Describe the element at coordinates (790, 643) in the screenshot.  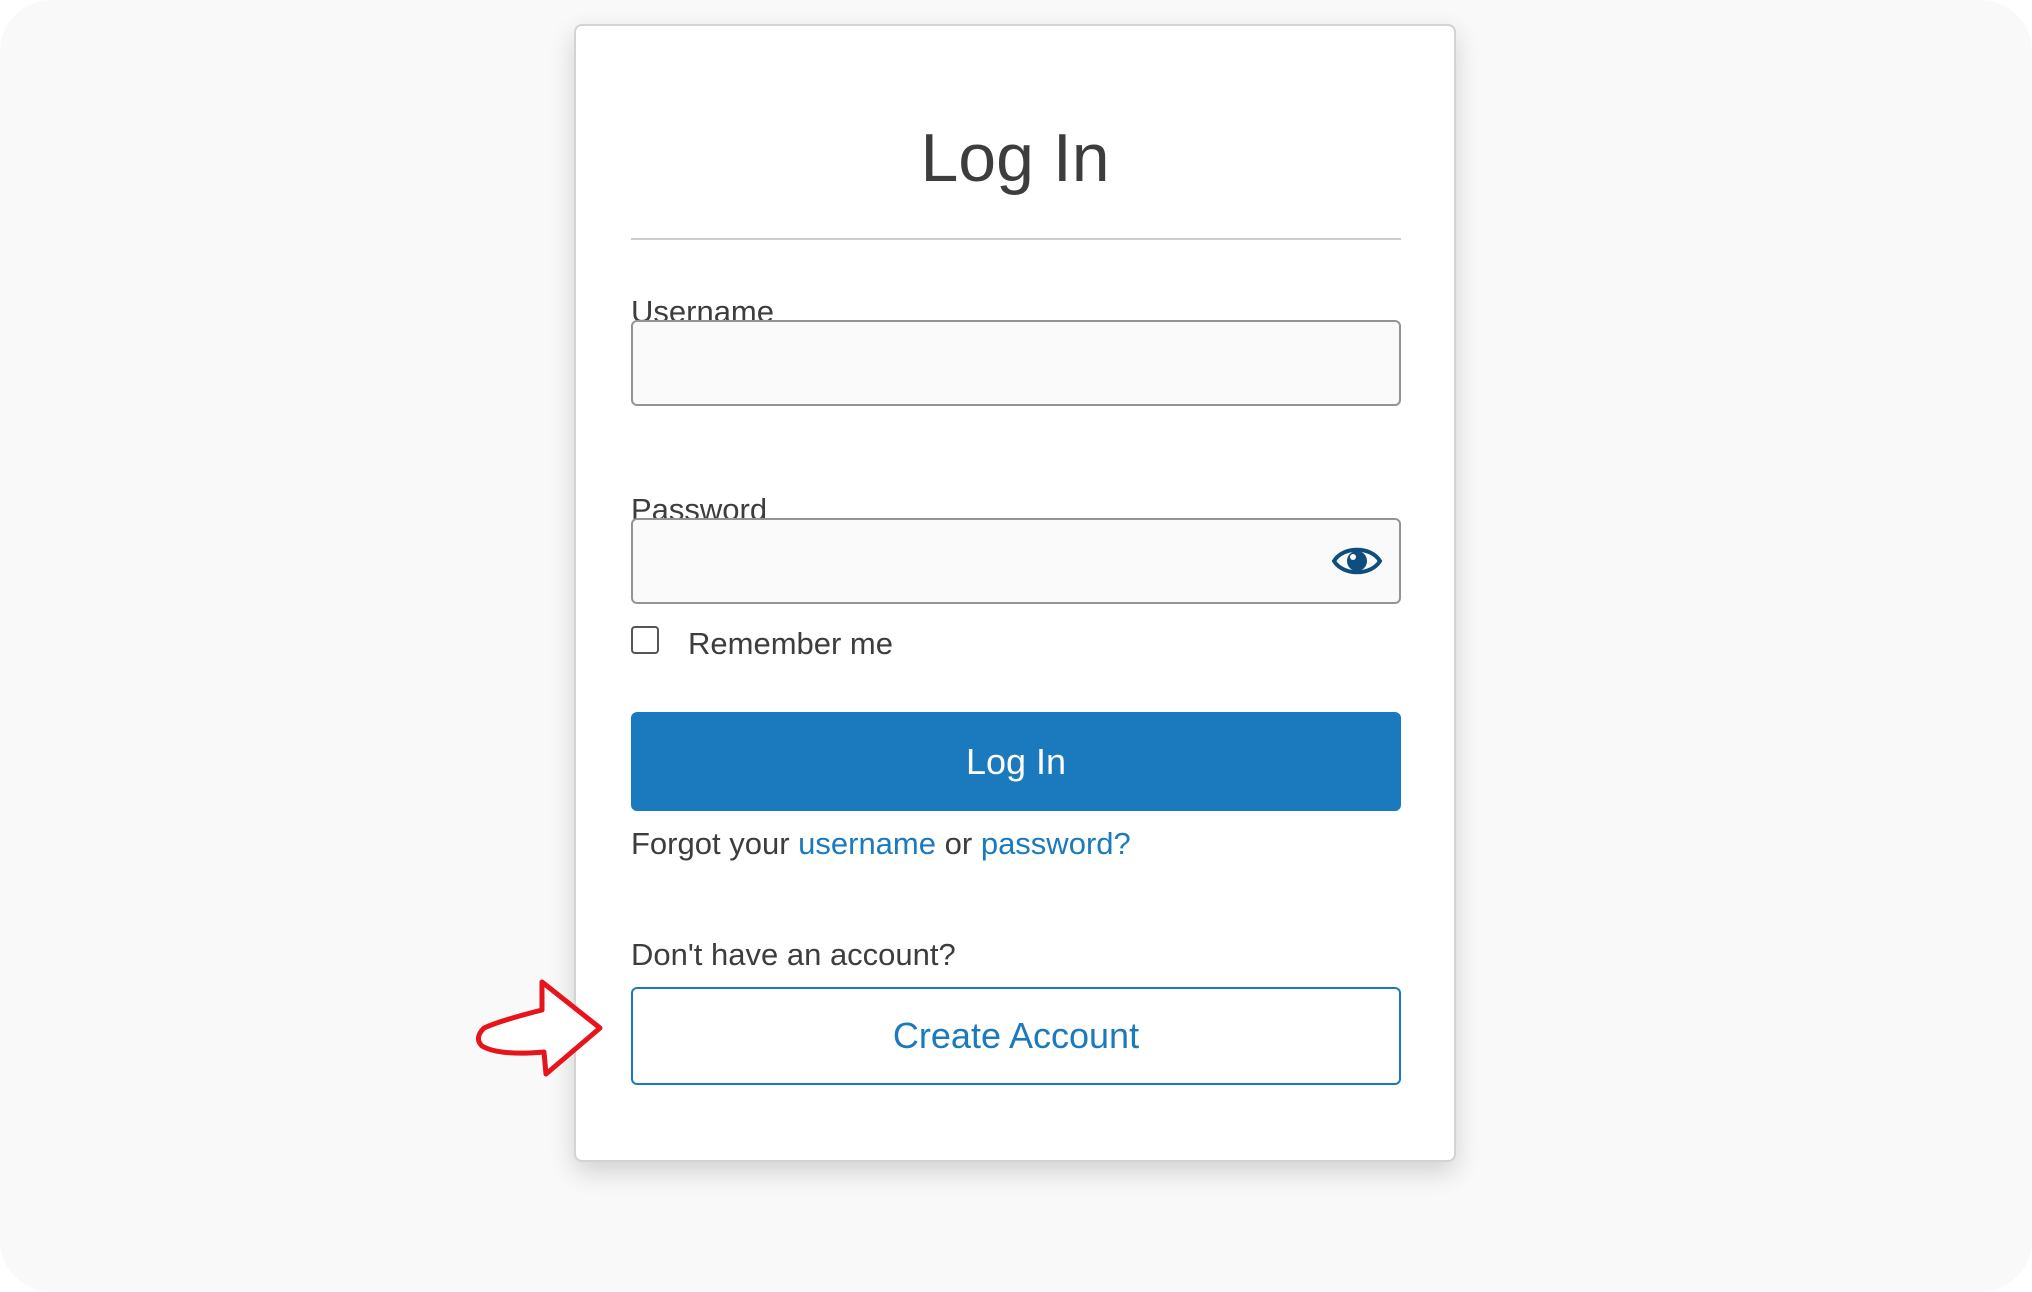
I see `remember-me-label: Remember me` at that location.